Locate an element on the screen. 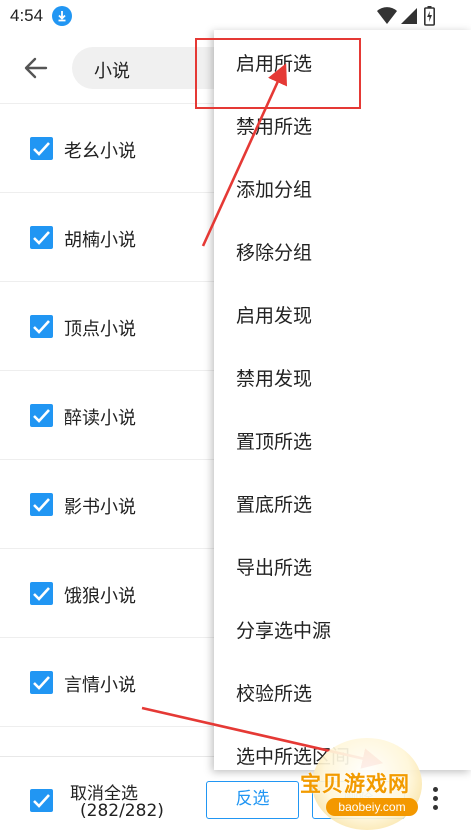 This screenshot has height=837, width=471. watermark-logo: 宝贝游戏网 baobeiy.com is located at coordinates (371, 784).